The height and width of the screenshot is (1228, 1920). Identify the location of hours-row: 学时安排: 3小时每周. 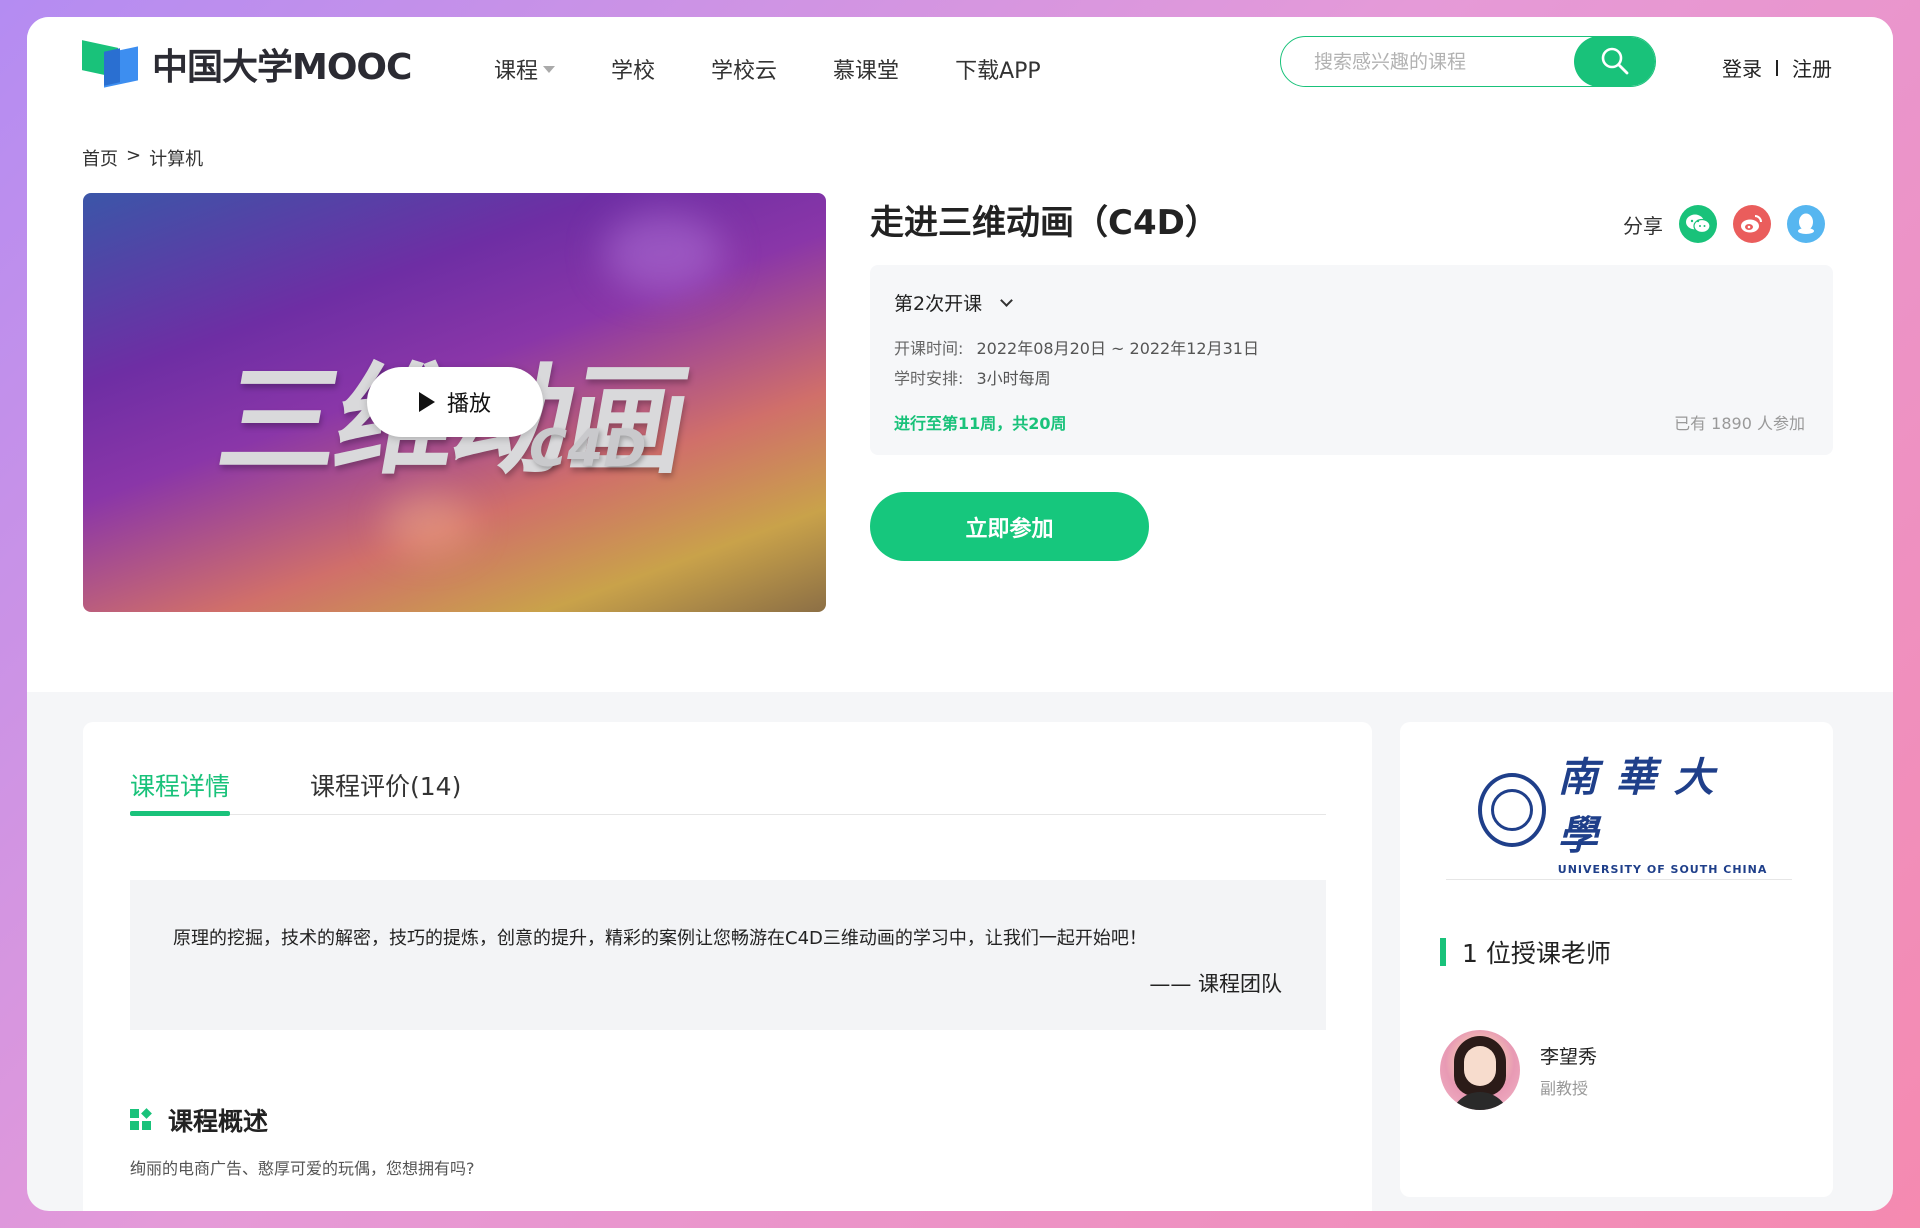
(972, 377).